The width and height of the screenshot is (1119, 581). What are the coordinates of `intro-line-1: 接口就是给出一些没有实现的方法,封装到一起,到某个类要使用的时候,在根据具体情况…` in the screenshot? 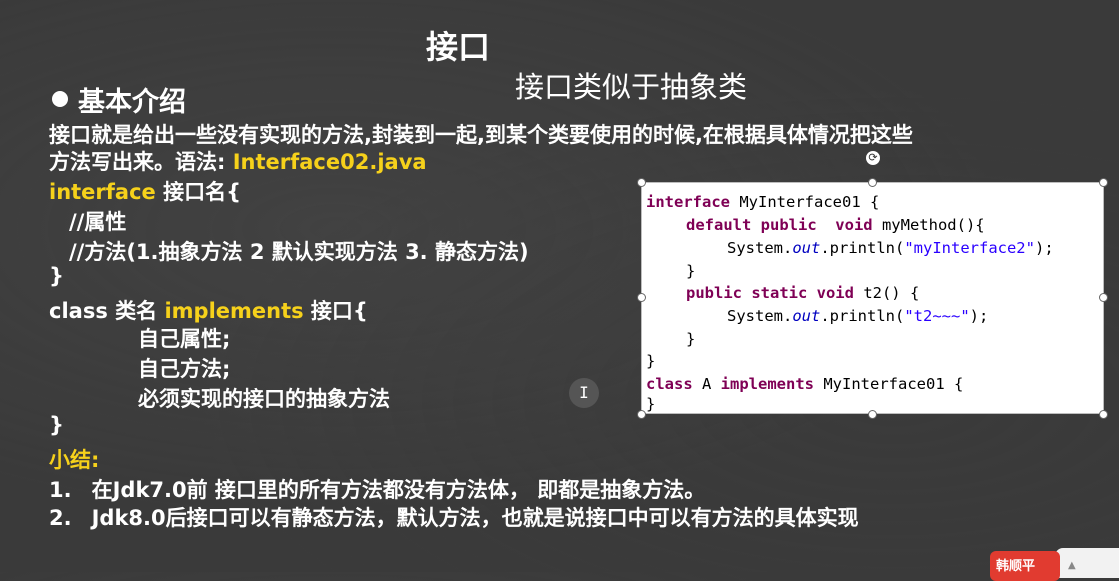 It's located at (481, 135).